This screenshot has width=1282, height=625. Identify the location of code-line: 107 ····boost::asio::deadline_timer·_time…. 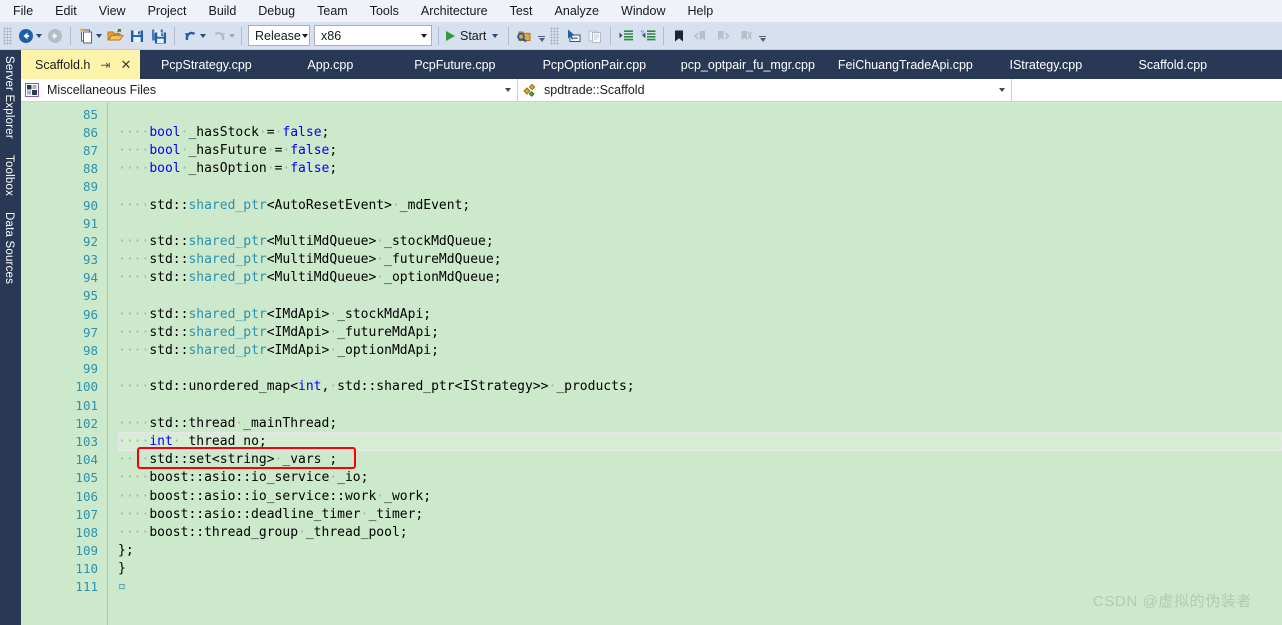
(651, 514).